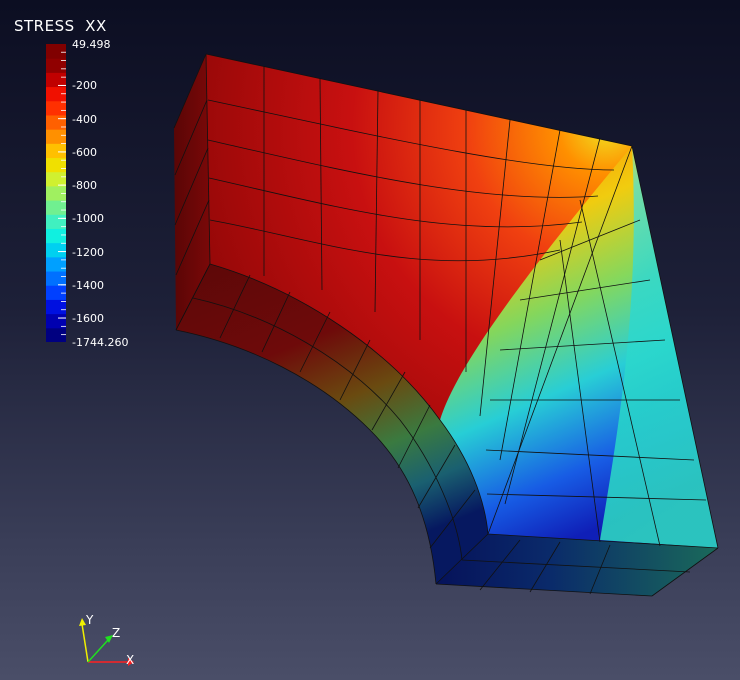 The height and width of the screenshot is (680, 740). What do you see at coordinates (116, 633) in the screenshot?
I see `z-axis-label: Z` at bounding box center [116, 633].